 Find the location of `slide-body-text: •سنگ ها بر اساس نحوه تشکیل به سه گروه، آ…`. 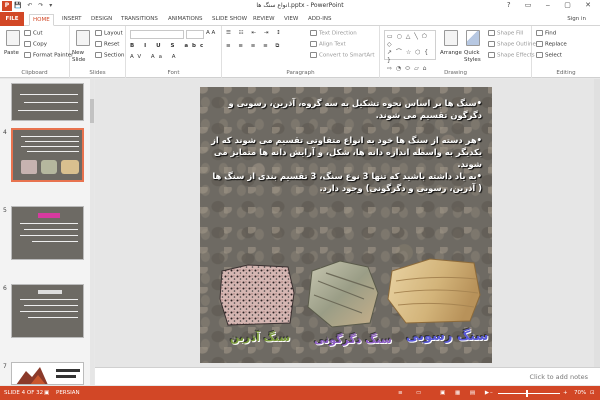

slide-body-text: •سنگ ها بر اساس نحوه تشکیل به سه گروه، آ… is located at coordinates (346, 152).